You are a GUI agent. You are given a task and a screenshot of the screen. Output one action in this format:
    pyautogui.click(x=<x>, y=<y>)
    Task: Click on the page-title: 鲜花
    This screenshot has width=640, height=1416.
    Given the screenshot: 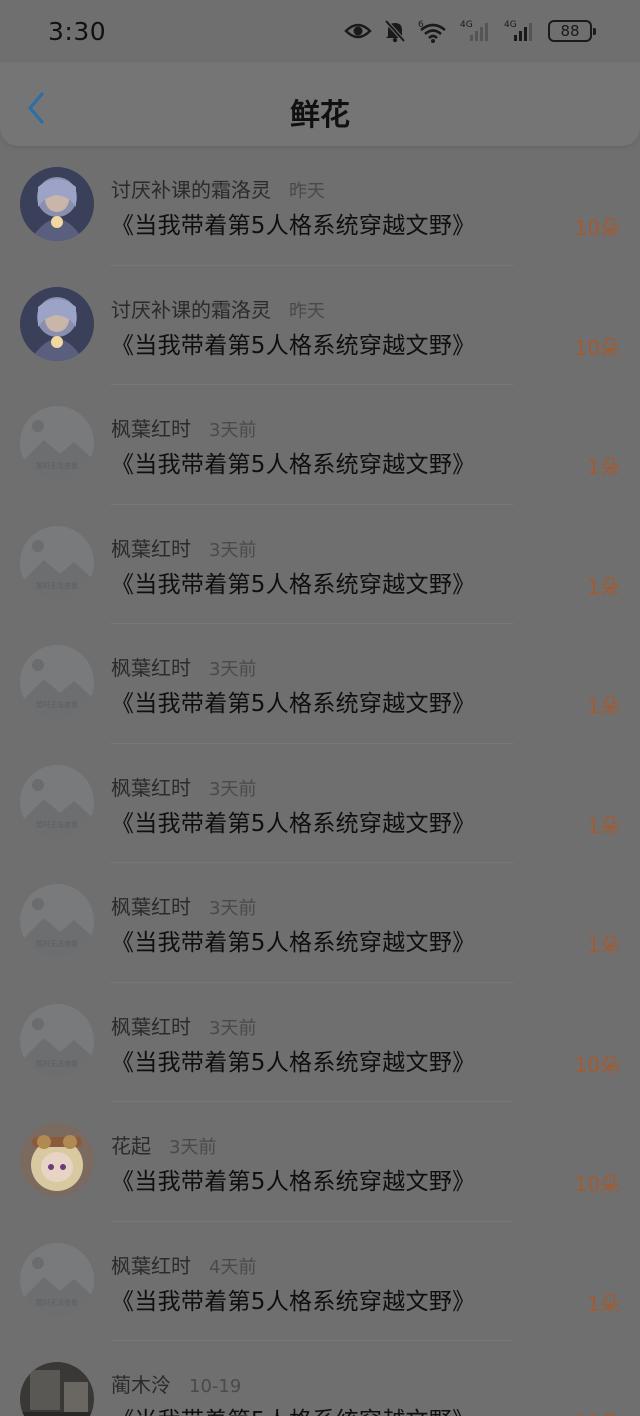 What is the action you would take?
    pyautogui.click(x=320, y=115)
    